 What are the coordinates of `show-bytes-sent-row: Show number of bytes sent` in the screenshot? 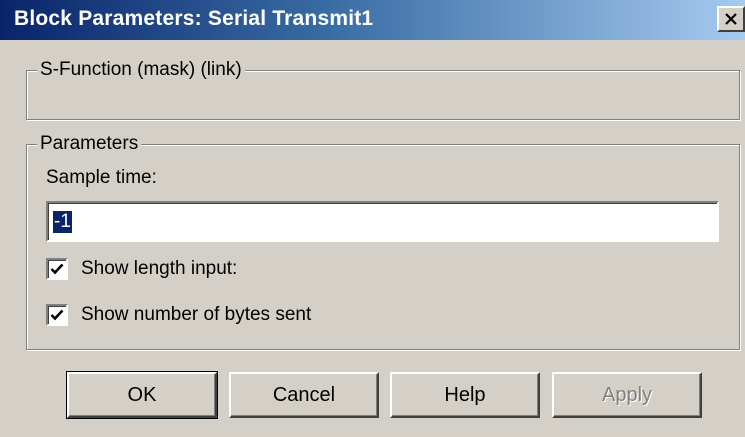 It's located at (178, 315).